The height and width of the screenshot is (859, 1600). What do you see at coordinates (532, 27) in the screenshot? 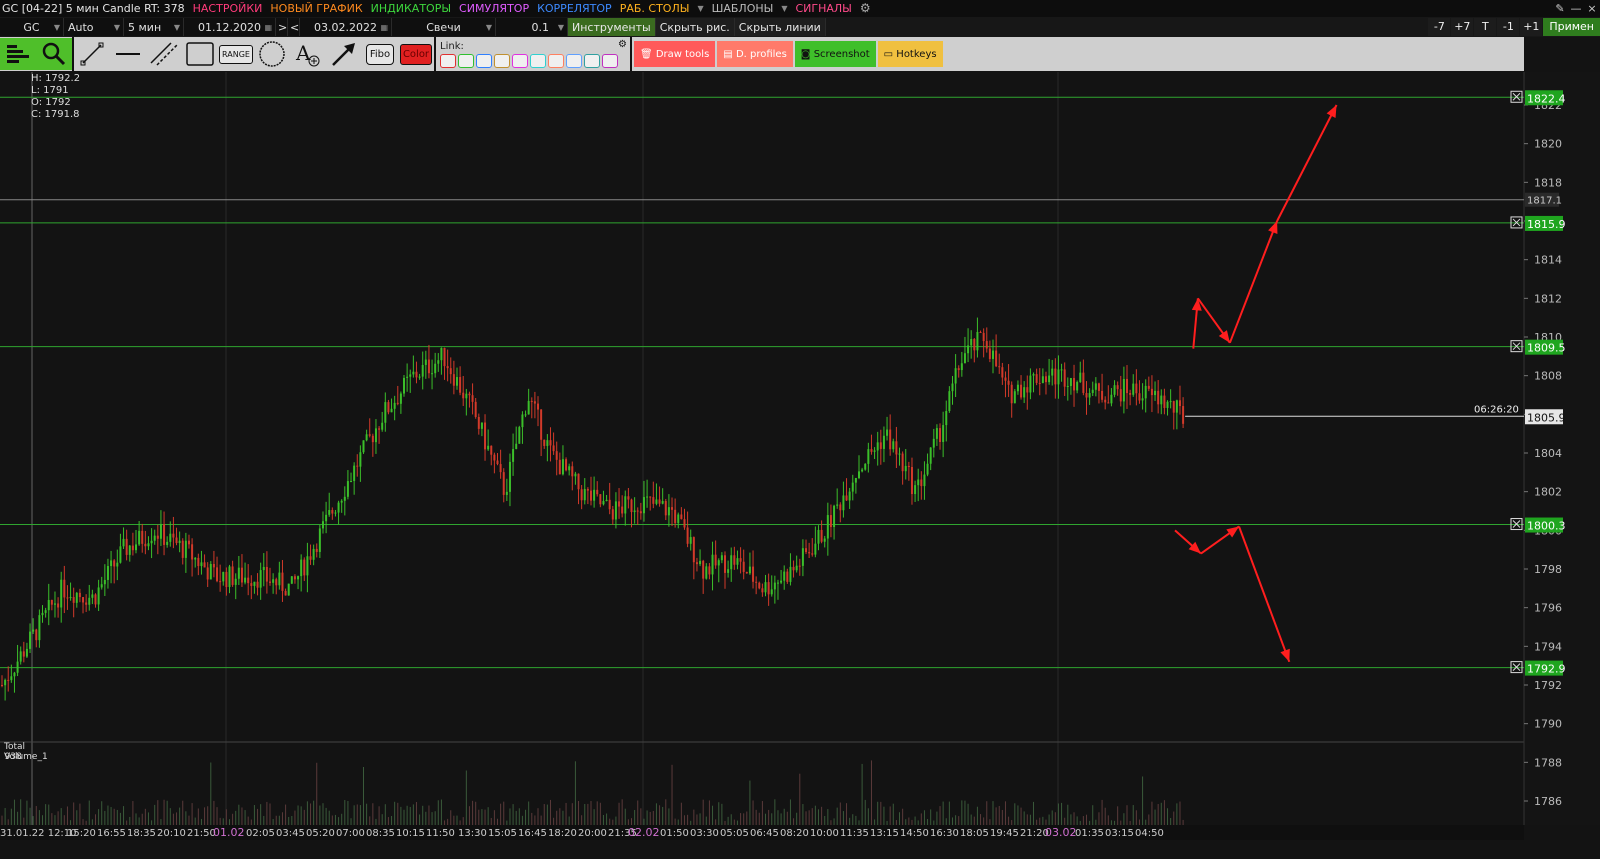
I see `step-field: 0.1 ▼` at bounding box center [532, 27].